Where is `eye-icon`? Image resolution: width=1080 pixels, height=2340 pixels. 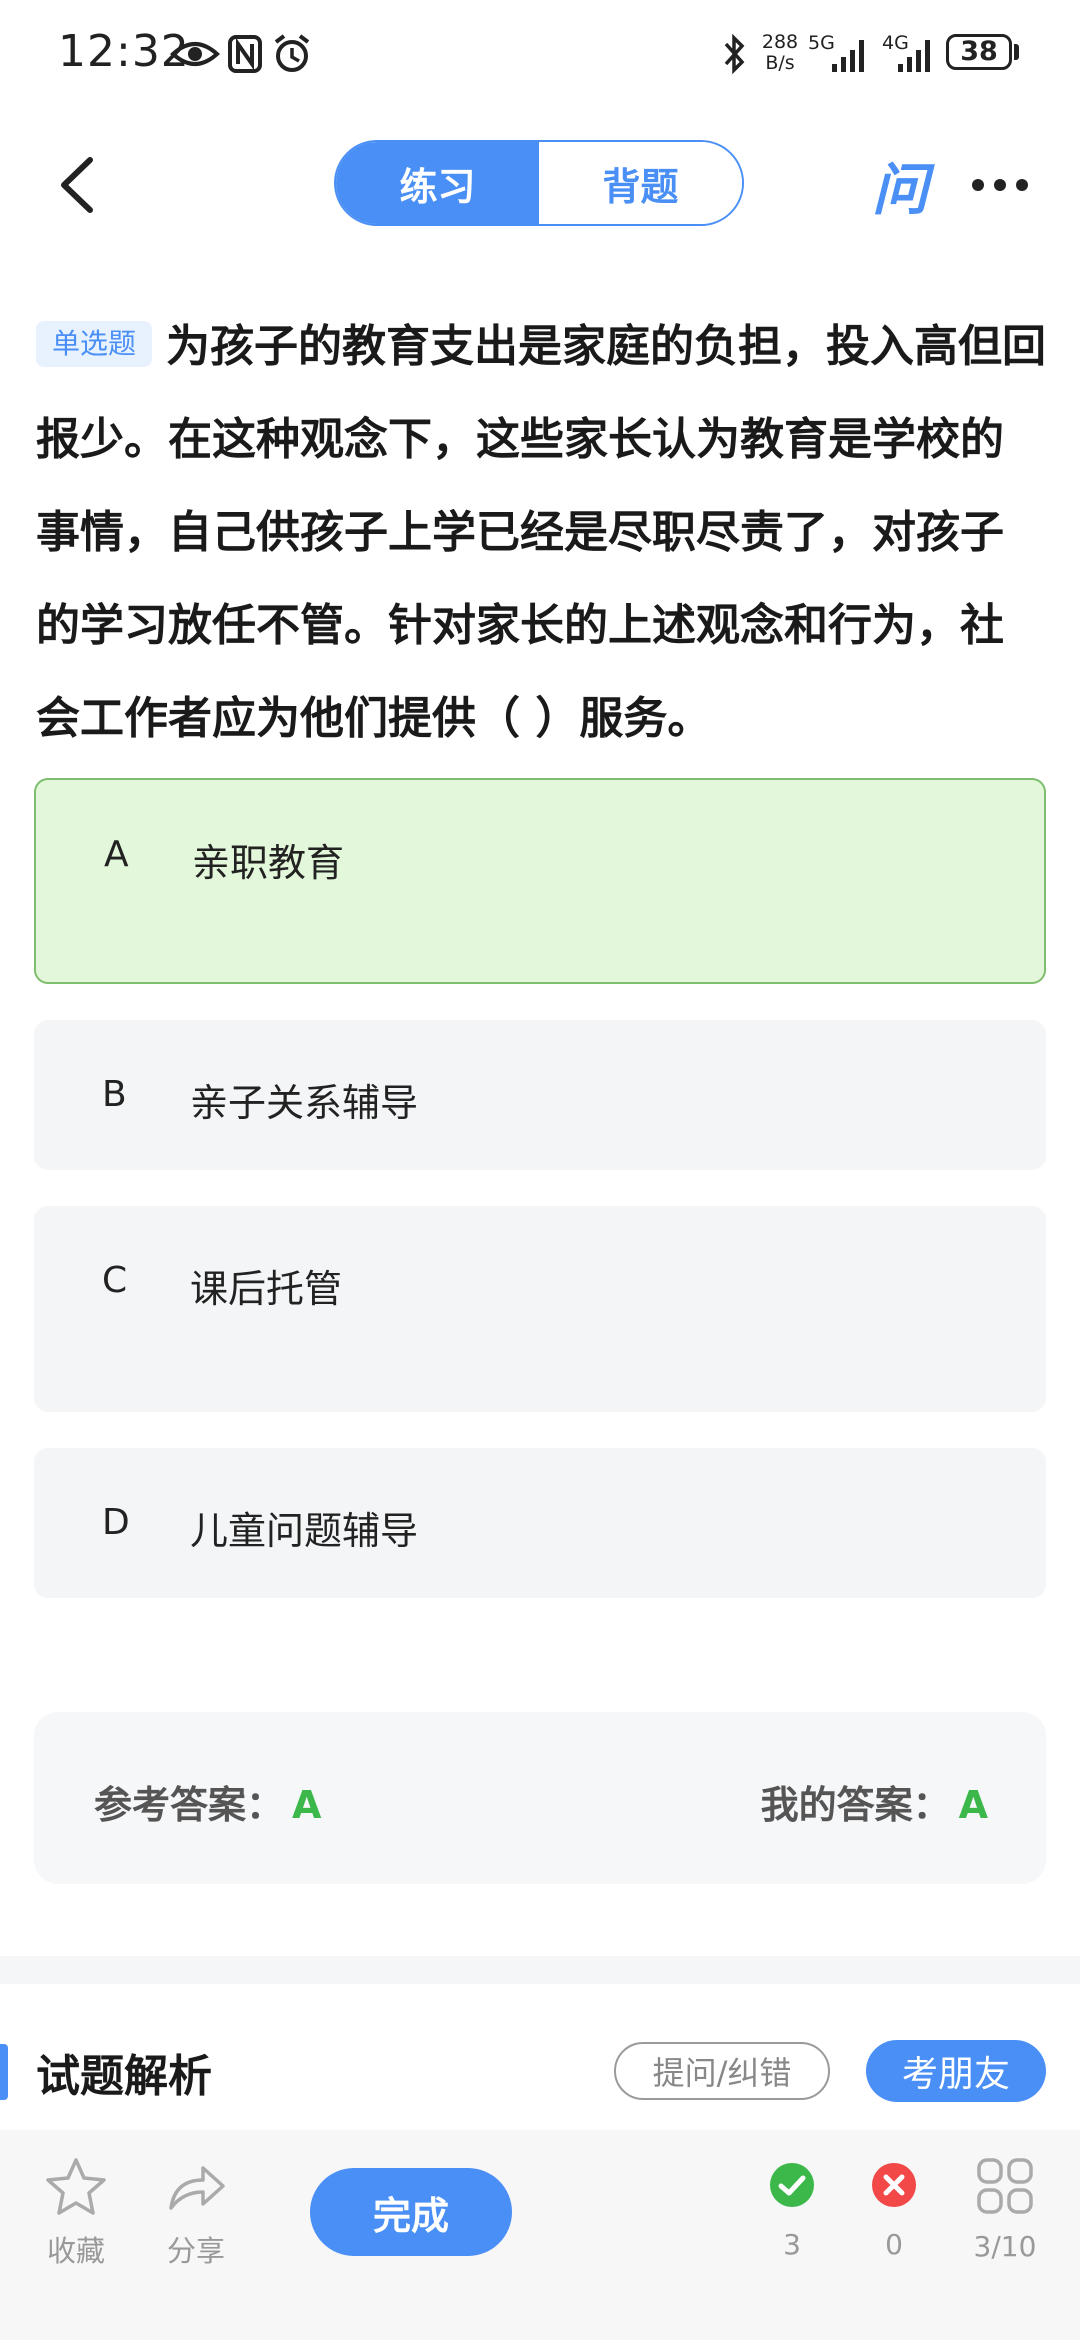 eye-icon is located at coordinates (195, 54).